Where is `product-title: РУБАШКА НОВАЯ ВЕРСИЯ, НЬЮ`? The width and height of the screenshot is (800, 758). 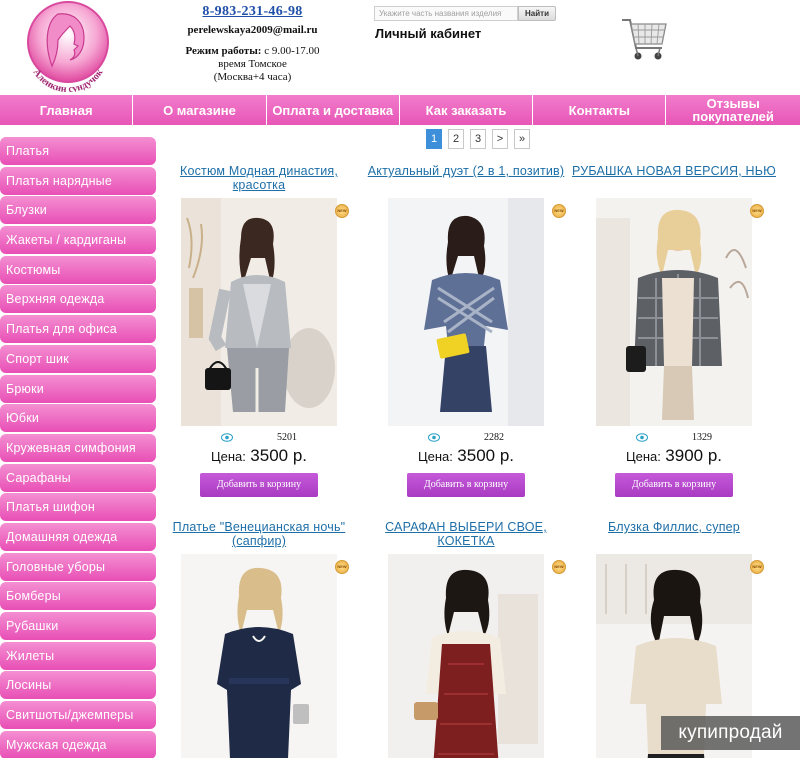 product-title: РУБАШКА НОВАЯ ВЕРСИЯ, НЬЮ is located at coordinates (674, 178).